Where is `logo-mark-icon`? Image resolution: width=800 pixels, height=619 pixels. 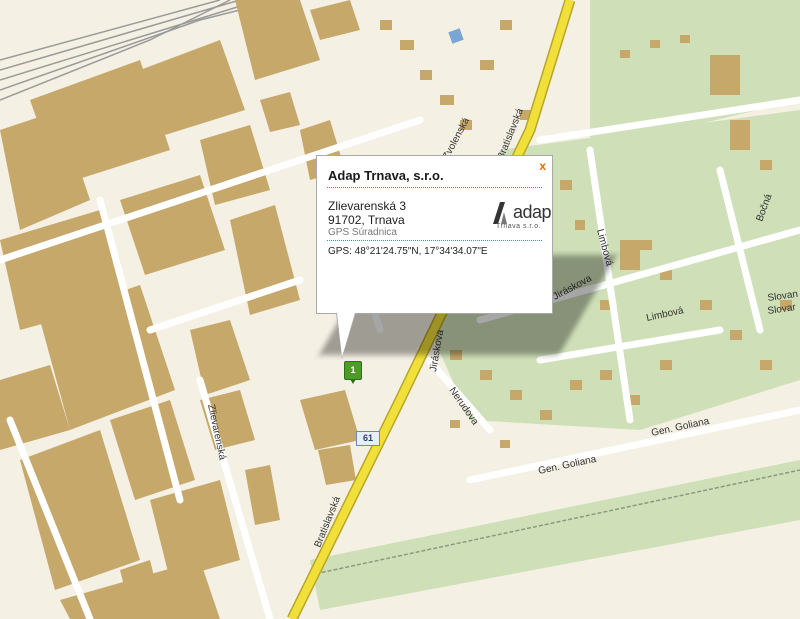 logo-mark-icon is located at coordinates (500, 213).